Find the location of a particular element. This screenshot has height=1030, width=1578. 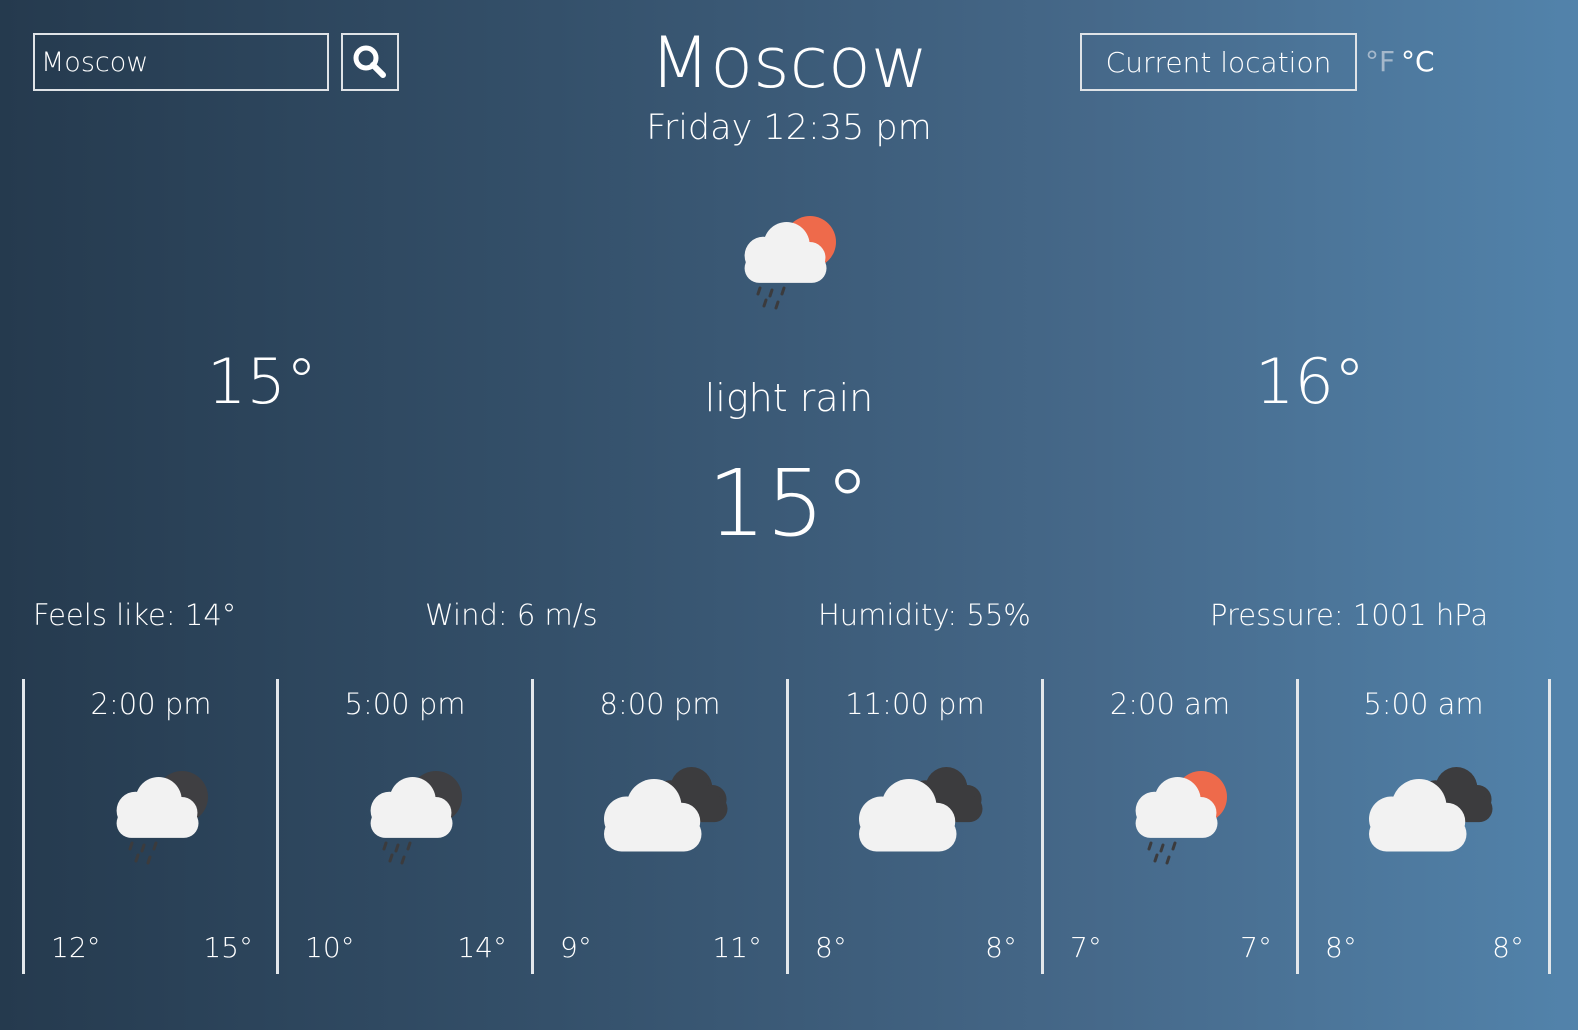

temp-max: 16° is located at coordinates (1310, 381).